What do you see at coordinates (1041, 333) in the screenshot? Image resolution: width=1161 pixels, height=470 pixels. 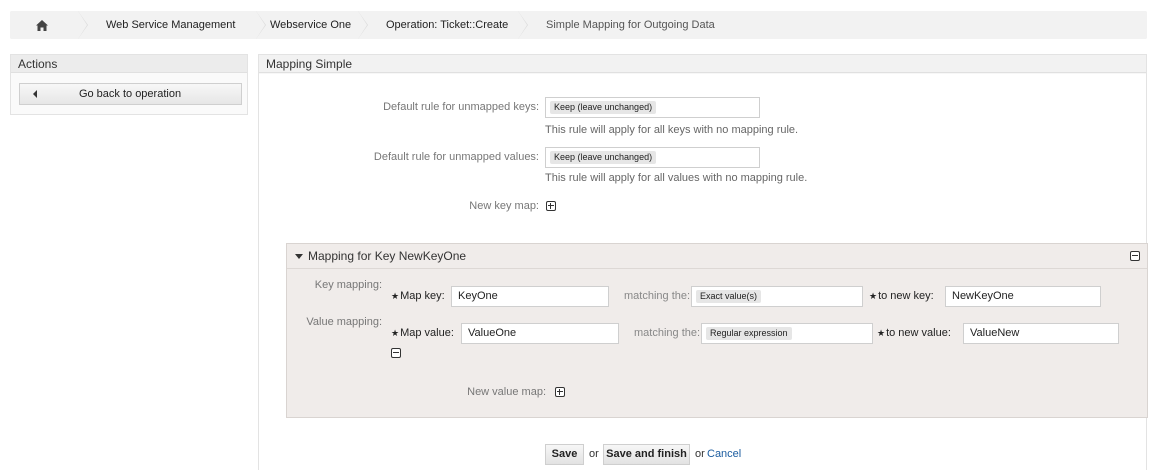 I see `new-value-input: ValueNew` at bounding box center [1041, 333].